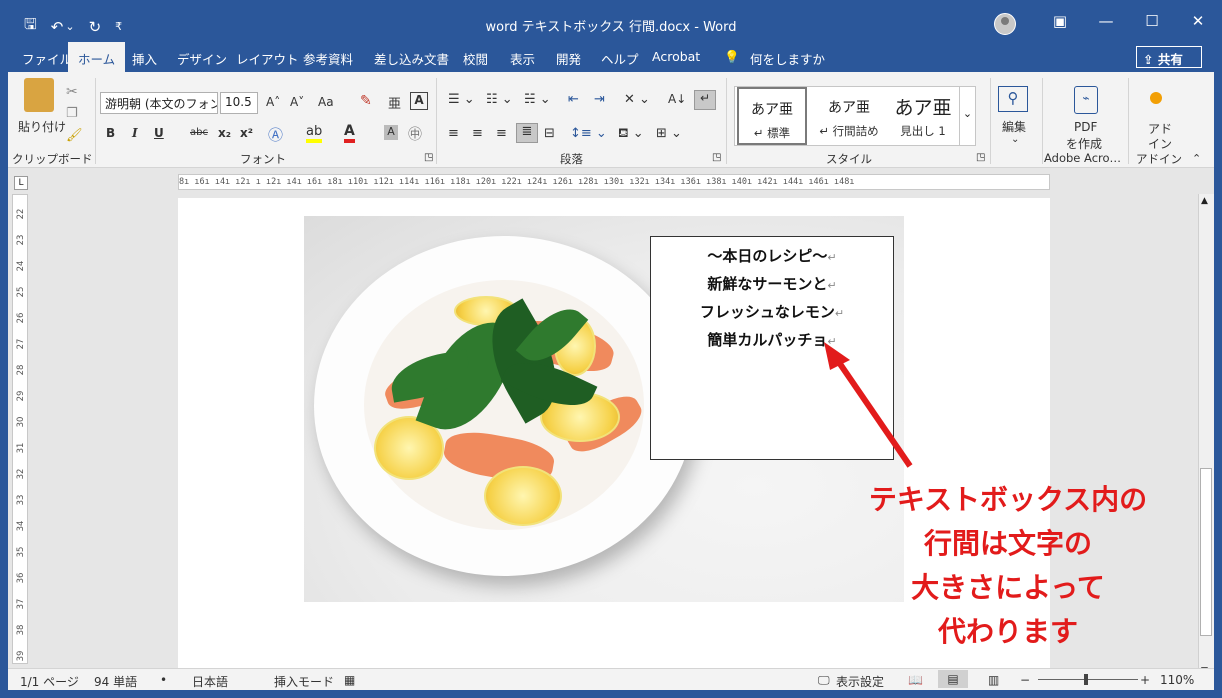 The height and width of the screenshot is (698, 1222). I want to click on zoom-level: 110%, so click(1177, 680).